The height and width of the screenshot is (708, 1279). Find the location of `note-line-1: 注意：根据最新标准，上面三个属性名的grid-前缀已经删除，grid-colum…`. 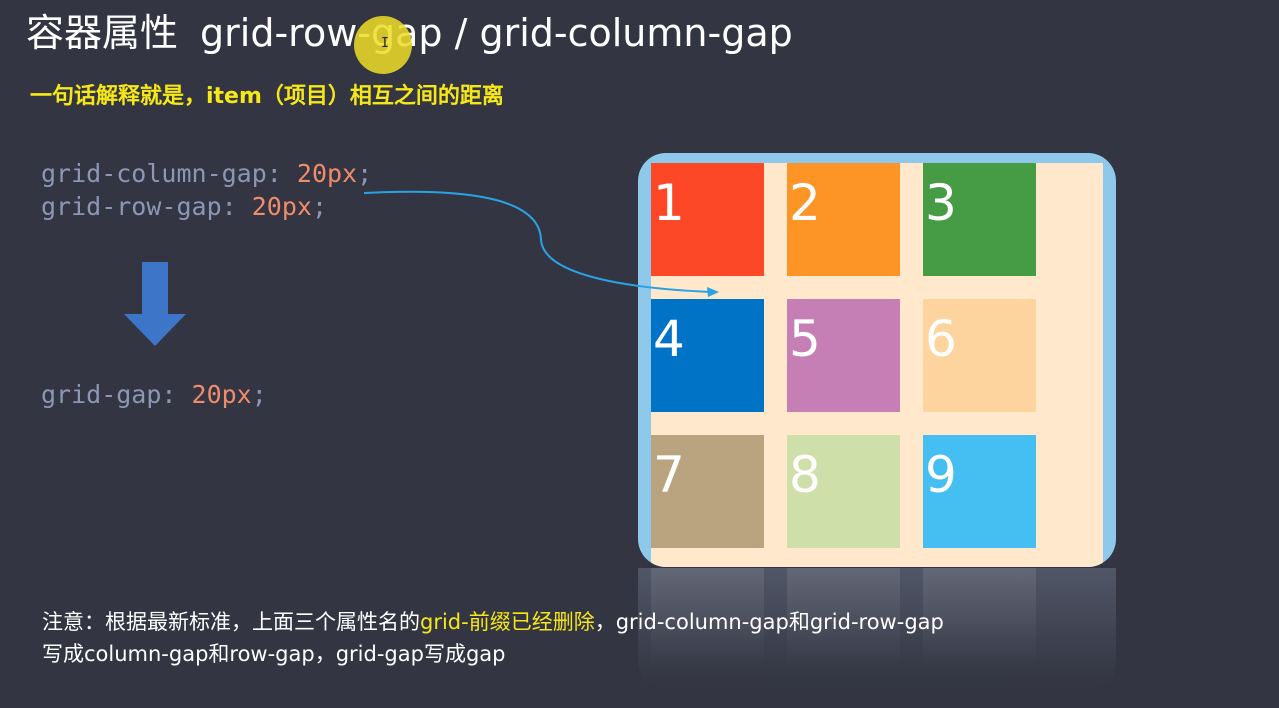

note-line-1: 注意：根据最新标准，上面三个属性名的grid-前缀已经删除，grid-colum… is located at coordinates (493, 622).